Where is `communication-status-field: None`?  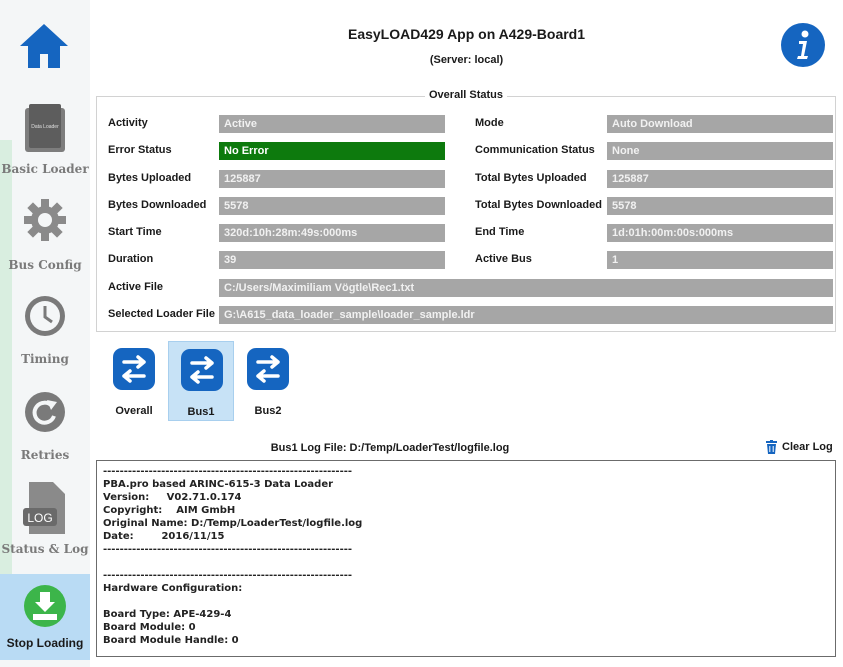
communication-status-field: None is located at coordinates (720, 151).